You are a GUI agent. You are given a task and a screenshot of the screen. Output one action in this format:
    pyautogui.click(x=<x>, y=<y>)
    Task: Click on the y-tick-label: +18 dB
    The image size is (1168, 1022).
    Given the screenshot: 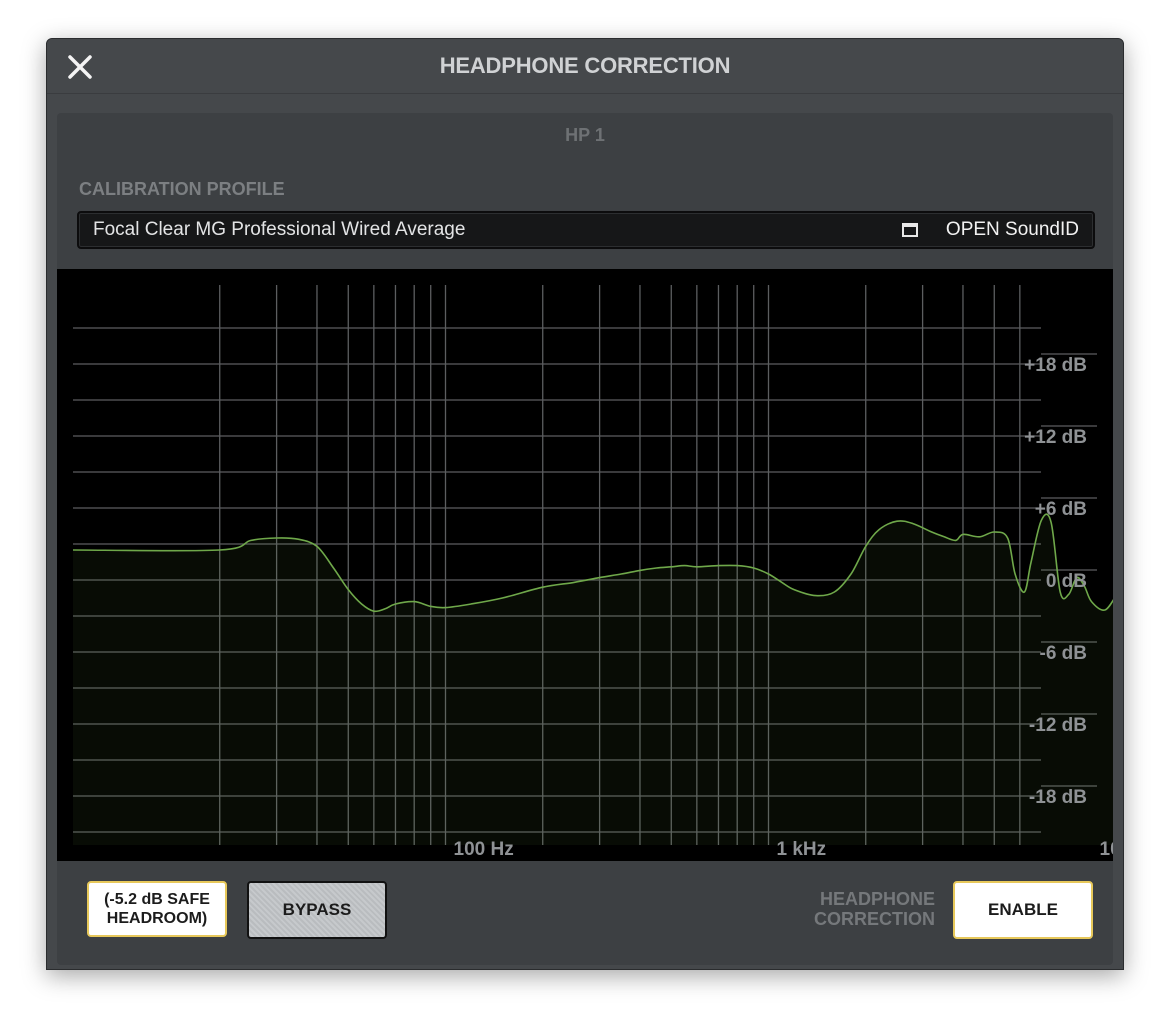 What is the action you would take?
    pyautogui.click(x=1055, y=365)
    